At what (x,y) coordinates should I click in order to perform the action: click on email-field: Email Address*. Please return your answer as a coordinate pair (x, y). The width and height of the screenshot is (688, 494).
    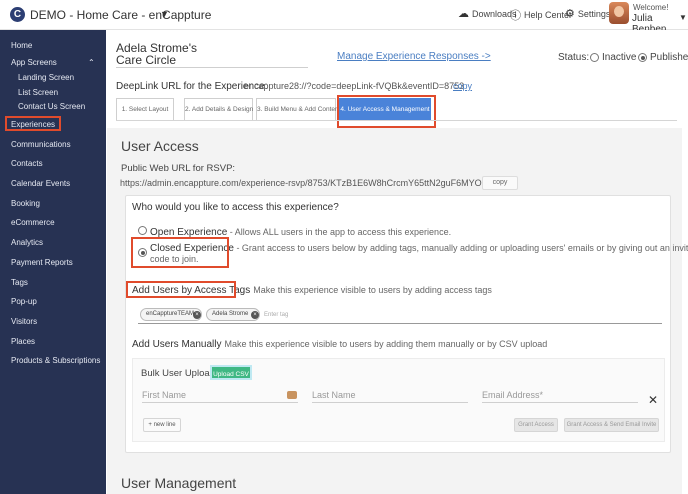
    Looking at the image, I should click on (560, 396).